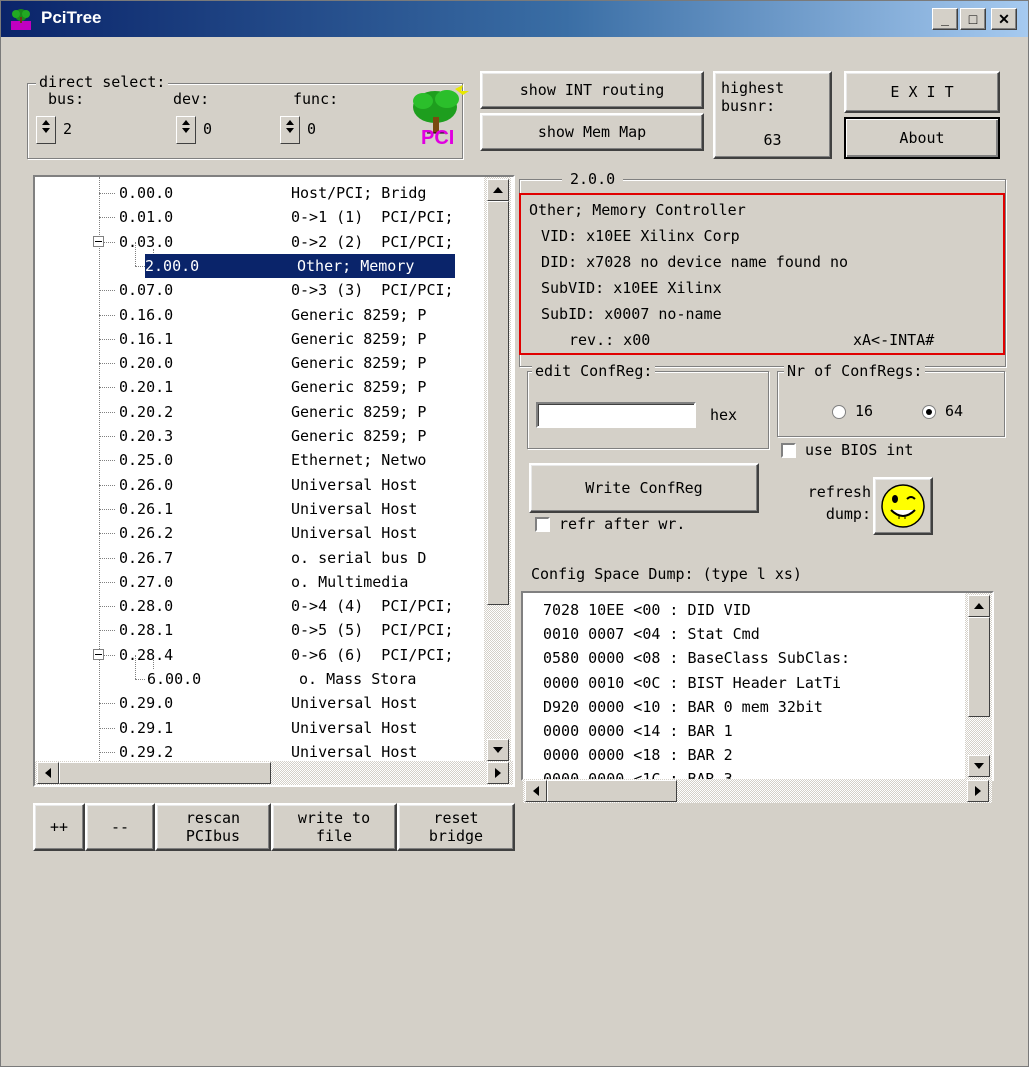 The height and width of the screenshot is (1067, 1029). I want to click on maximize-button: □, so click(973, 19).